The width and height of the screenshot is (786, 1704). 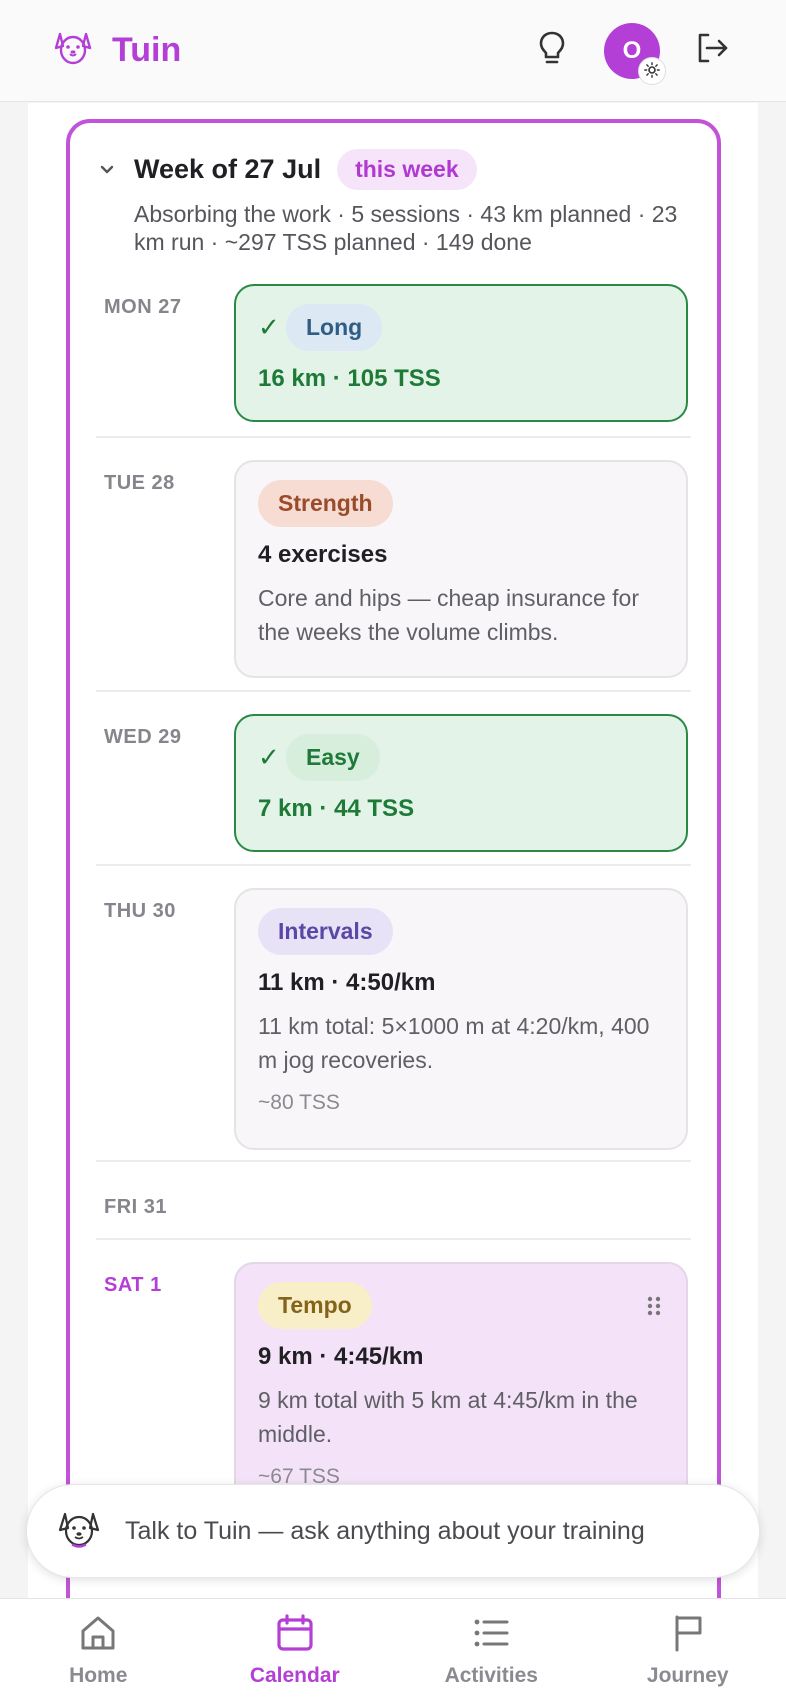 I want to click on this-week-badge: this week, so click(x=407, y=169).